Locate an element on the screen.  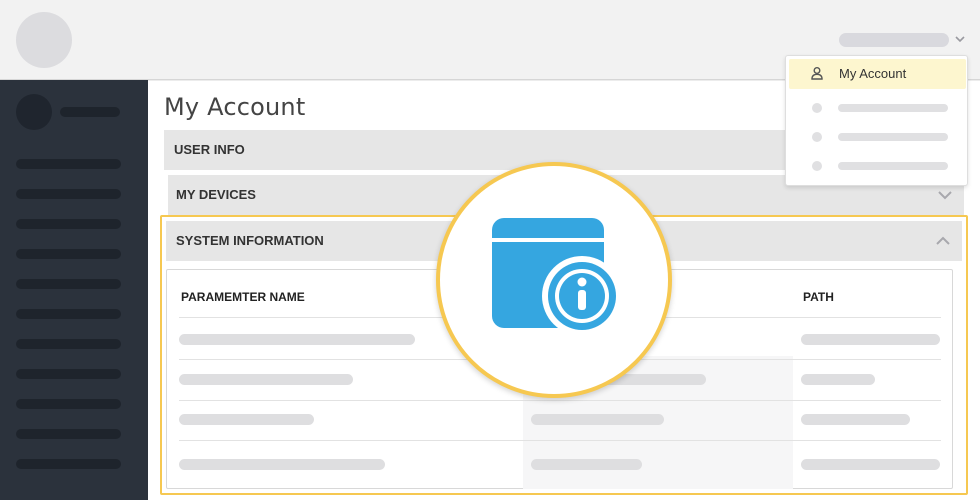
user-dropdown-menu: My Account is located at coordinates (876, 120).